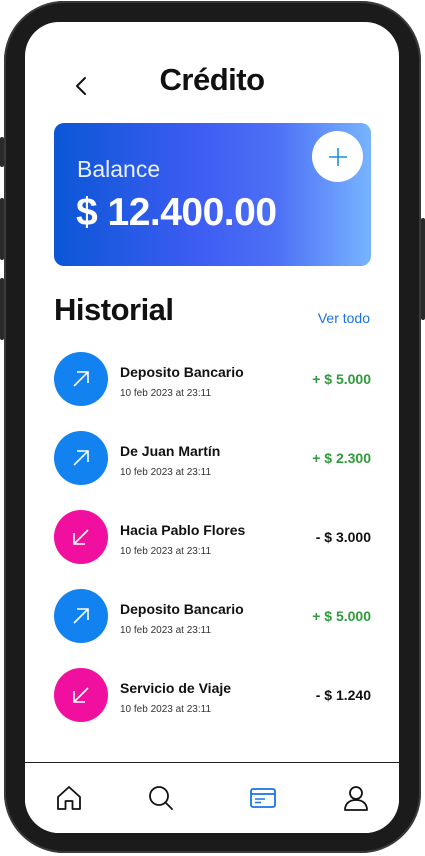 This screenshot has height=856, width=425. I want to click on search-icon, so click(161, 798).